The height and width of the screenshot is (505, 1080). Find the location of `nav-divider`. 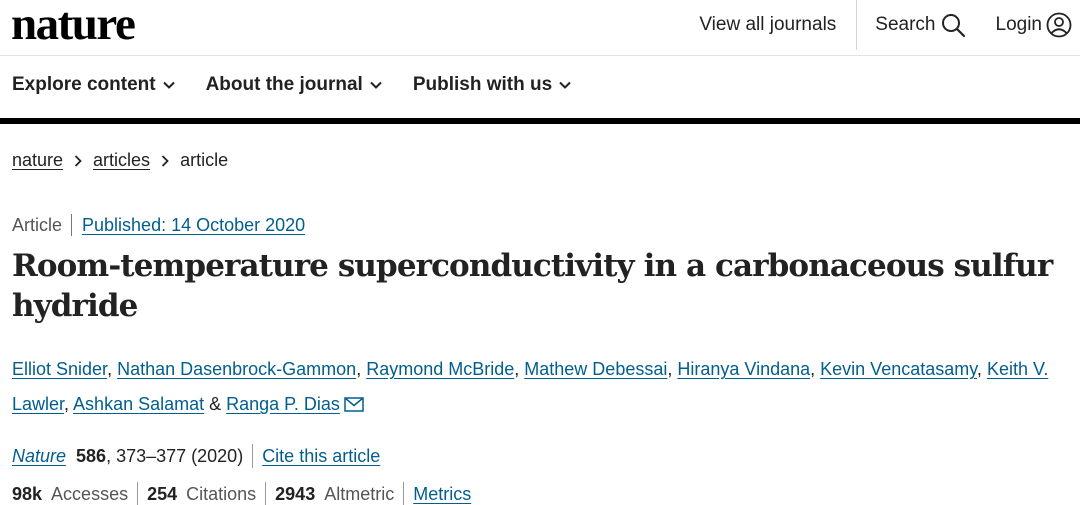

nav-divider is located at coordinates (540, 121).